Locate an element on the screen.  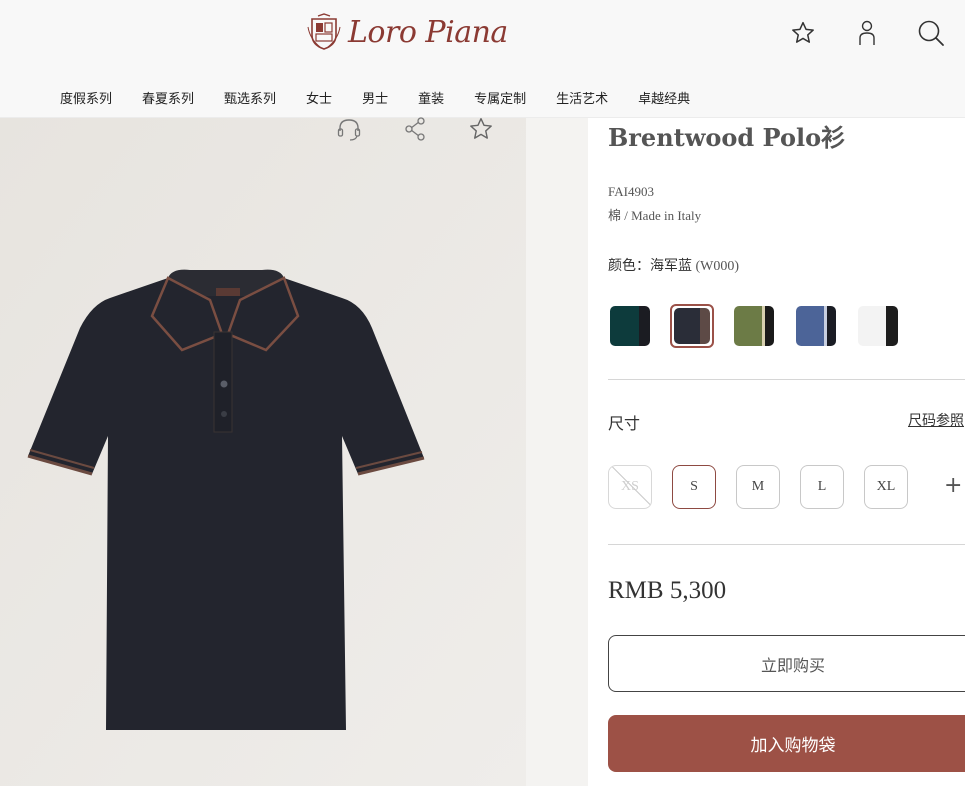
size-option-l: L is located at coordinates (822, 487).